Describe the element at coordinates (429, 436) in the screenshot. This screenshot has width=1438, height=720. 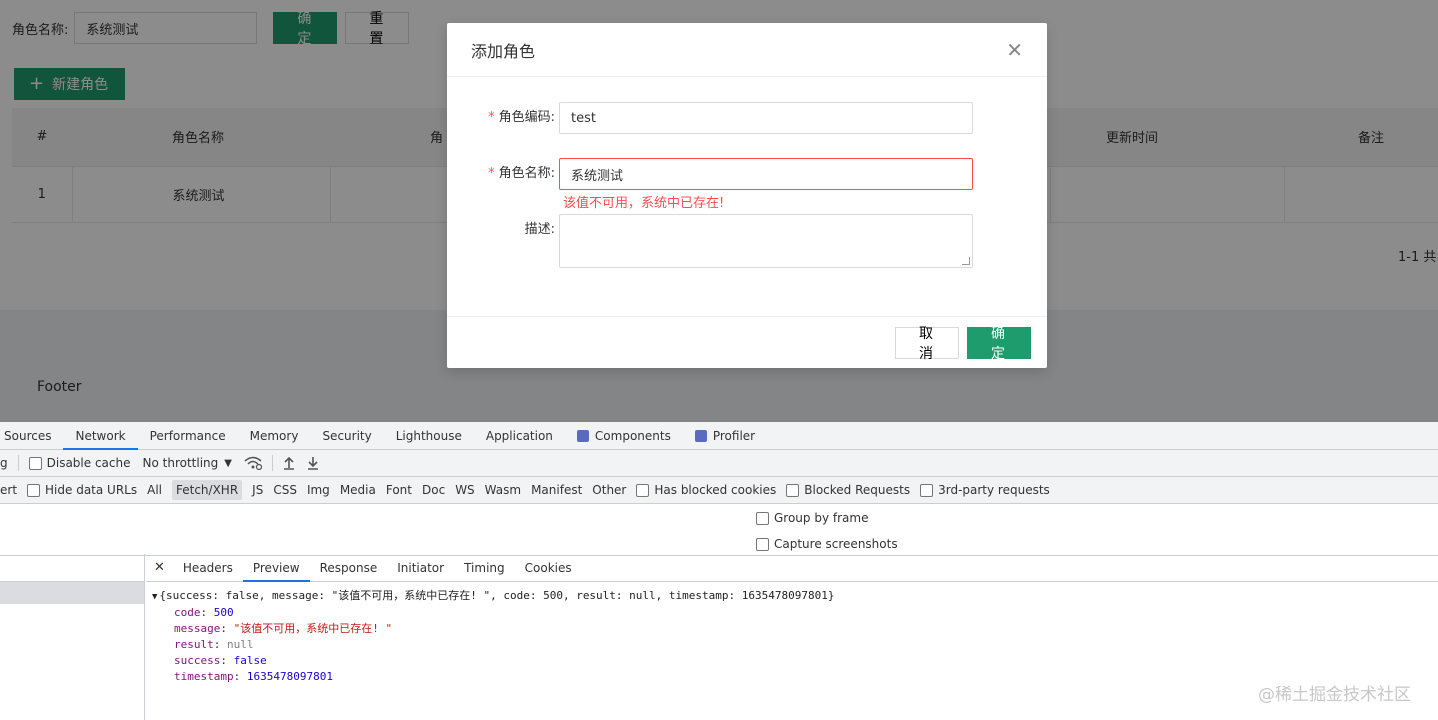
I see `tab-lighthouse: Lighthouse` at that location.